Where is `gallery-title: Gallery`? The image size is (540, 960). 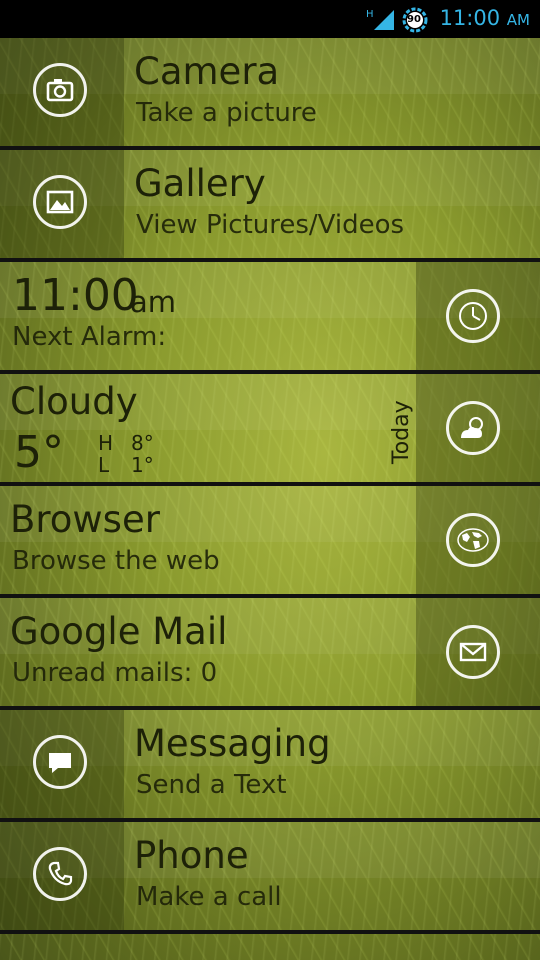
gallery-title: Gallery is located at coordinates (200, 183).